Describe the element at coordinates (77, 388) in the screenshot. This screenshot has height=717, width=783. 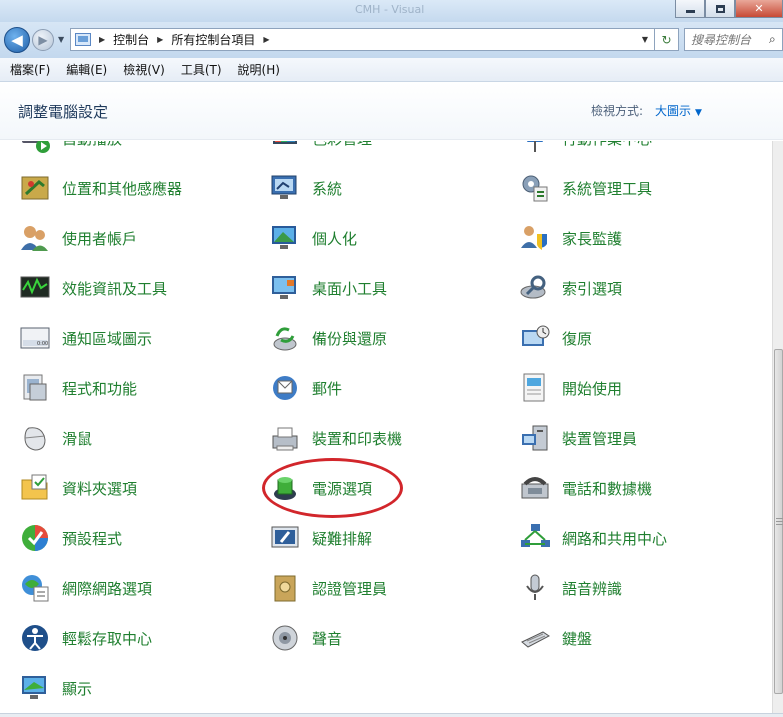
I see `control-panel-item: 程式和功能` at that location.